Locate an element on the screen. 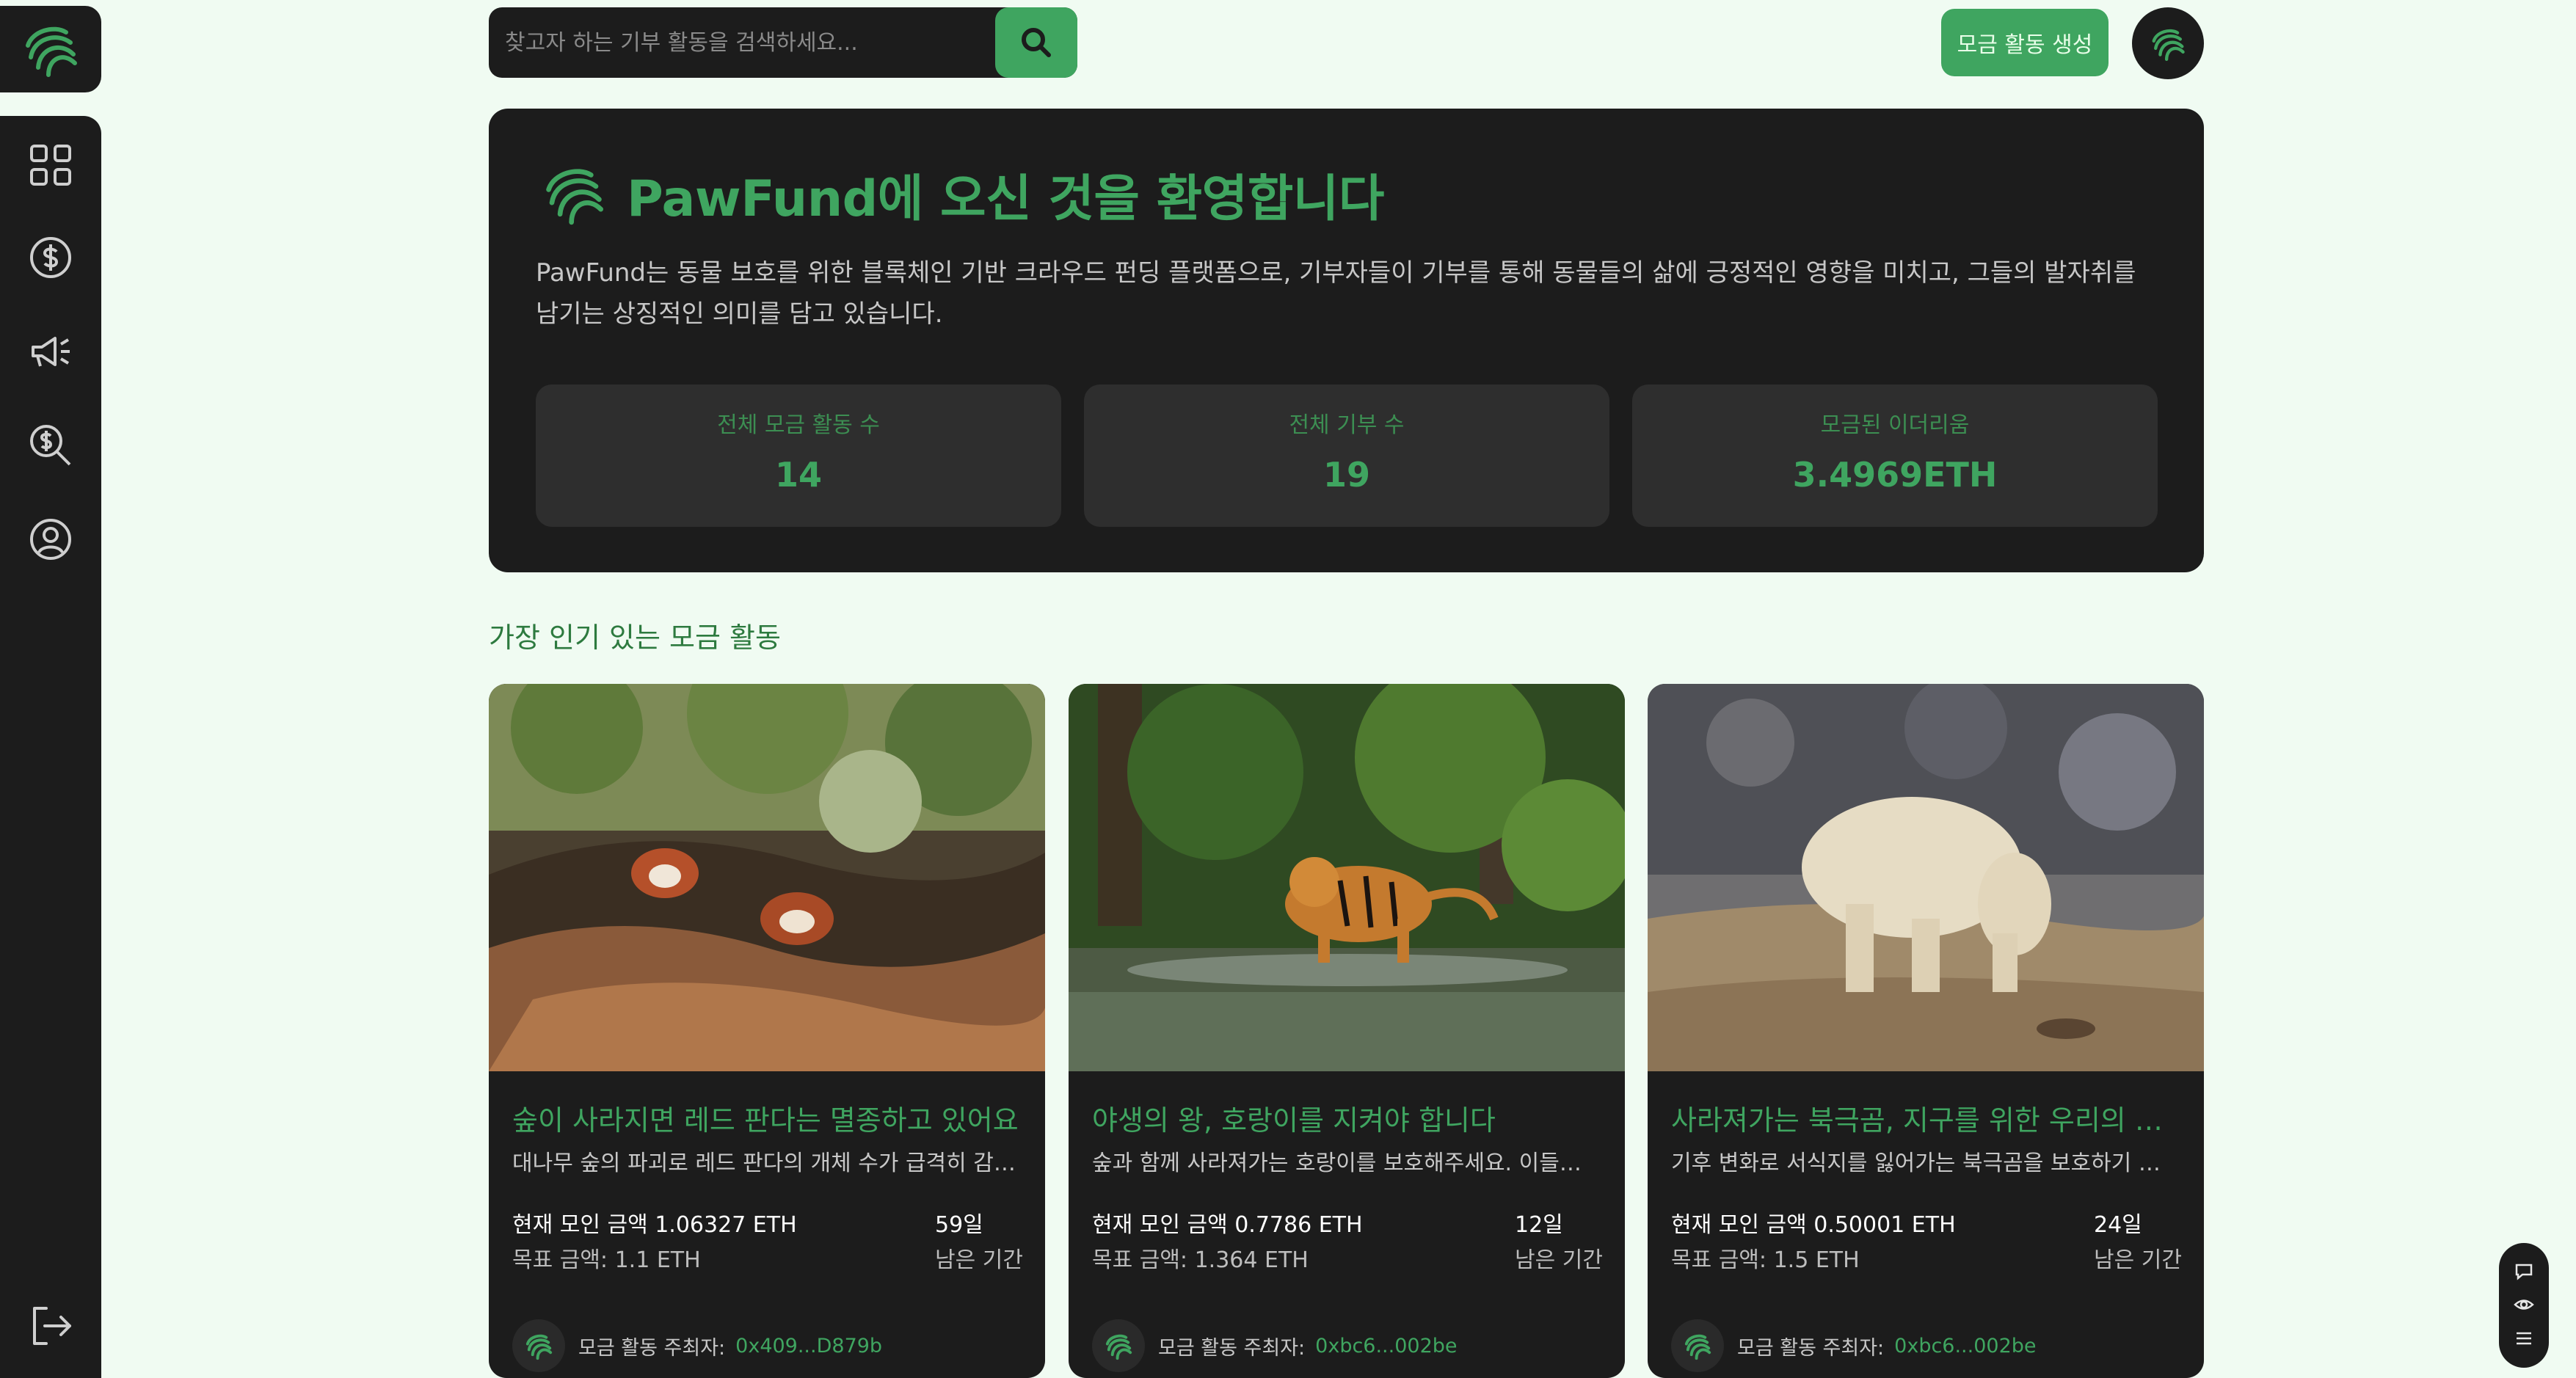 The width and height of the screenshot is (2576, 1378). campaign-days-left: 59일 is located at coordinates (959, 1225).